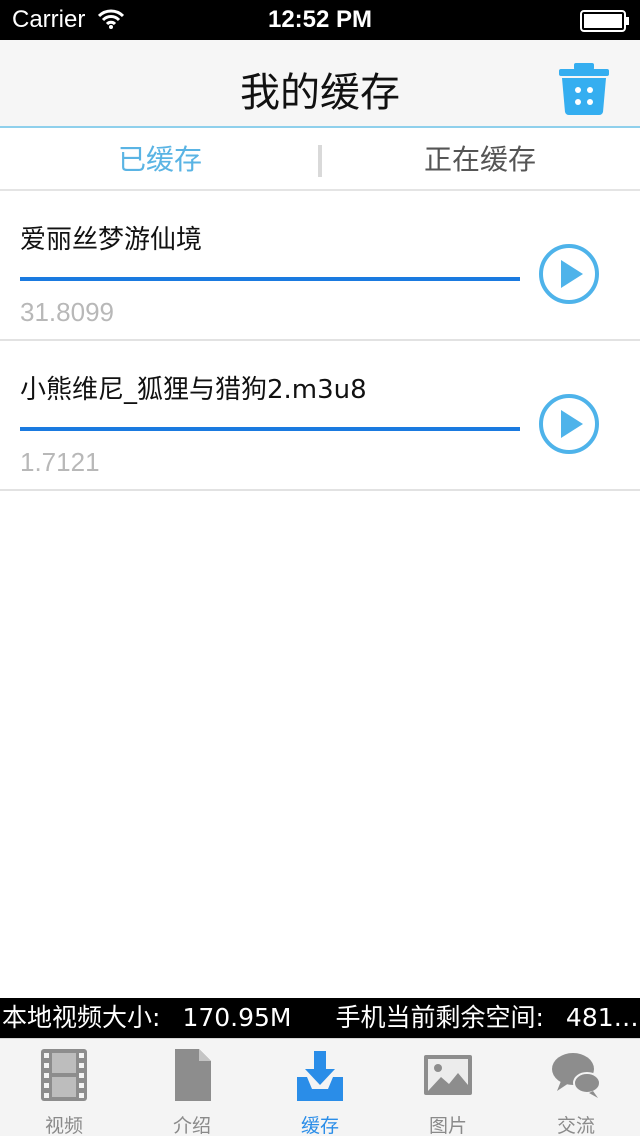 The height and width of the screenshot is (1136, 640). Describe the element at coordinates (576, 1075) in the screenshot. I see `chat-icon` at that location.